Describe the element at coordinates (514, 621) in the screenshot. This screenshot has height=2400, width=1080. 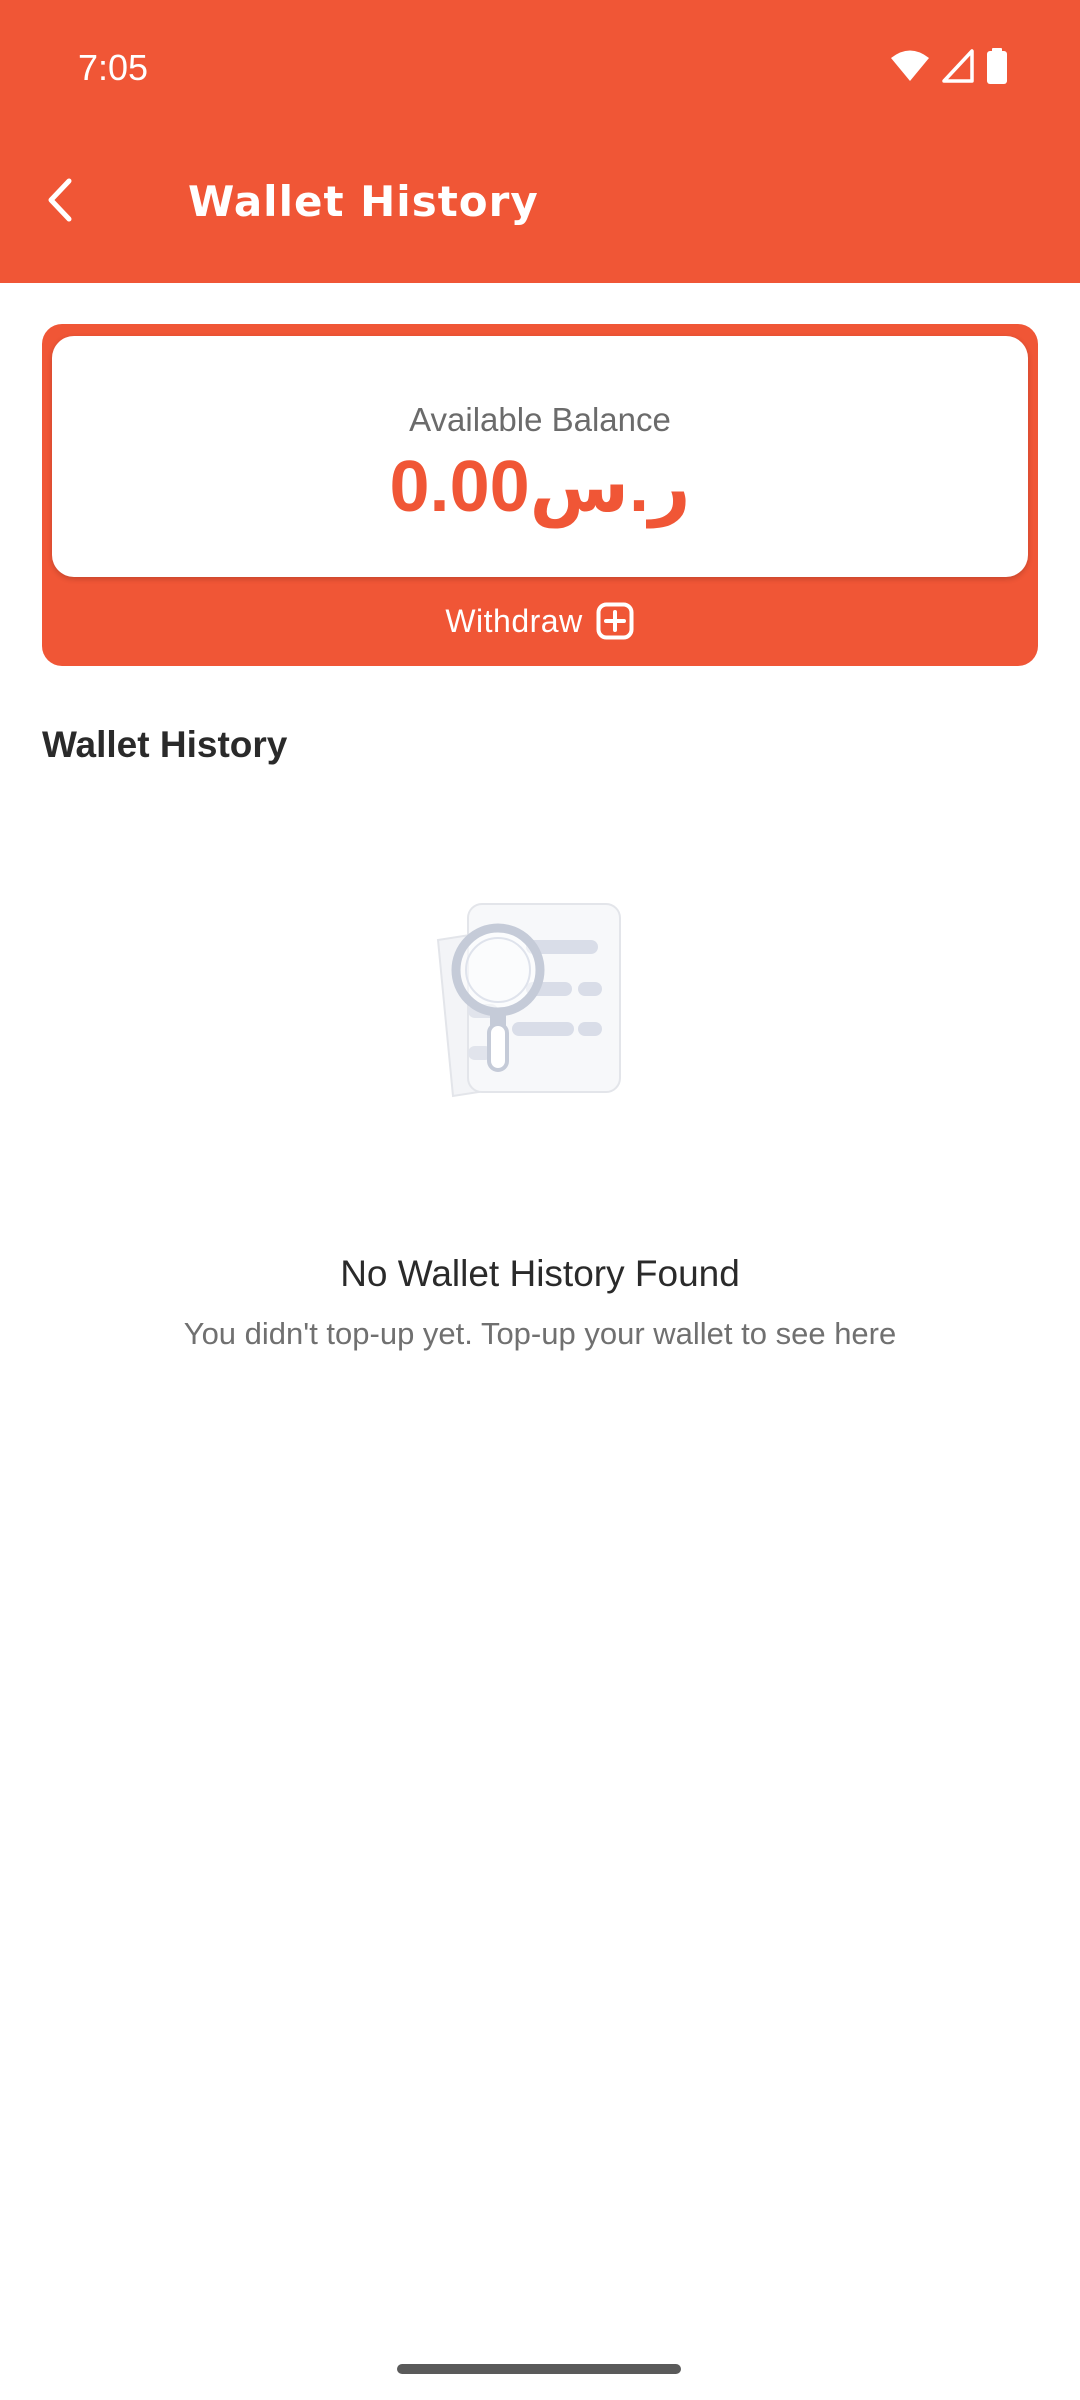
I see `withdraw-label: Withdraw` at that location.